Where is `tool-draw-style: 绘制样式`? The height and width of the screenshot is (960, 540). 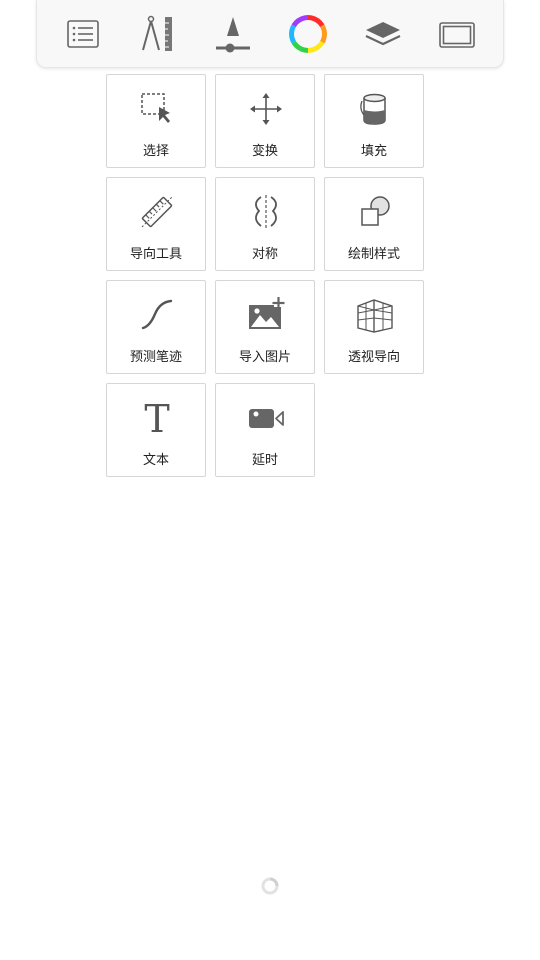 tool-draw-style: 绘制样式 is located at coordinates (374, 224).